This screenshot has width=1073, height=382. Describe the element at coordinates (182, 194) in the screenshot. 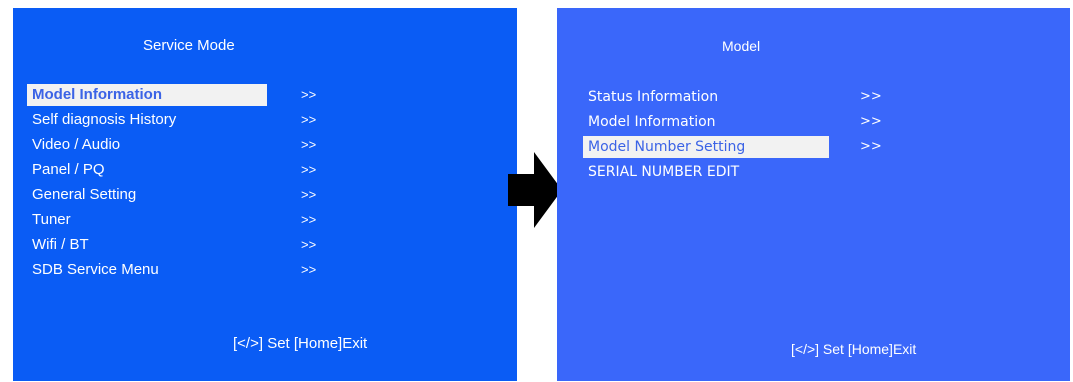

I see `menu-item-general-setting: General Setting >>` at that location.